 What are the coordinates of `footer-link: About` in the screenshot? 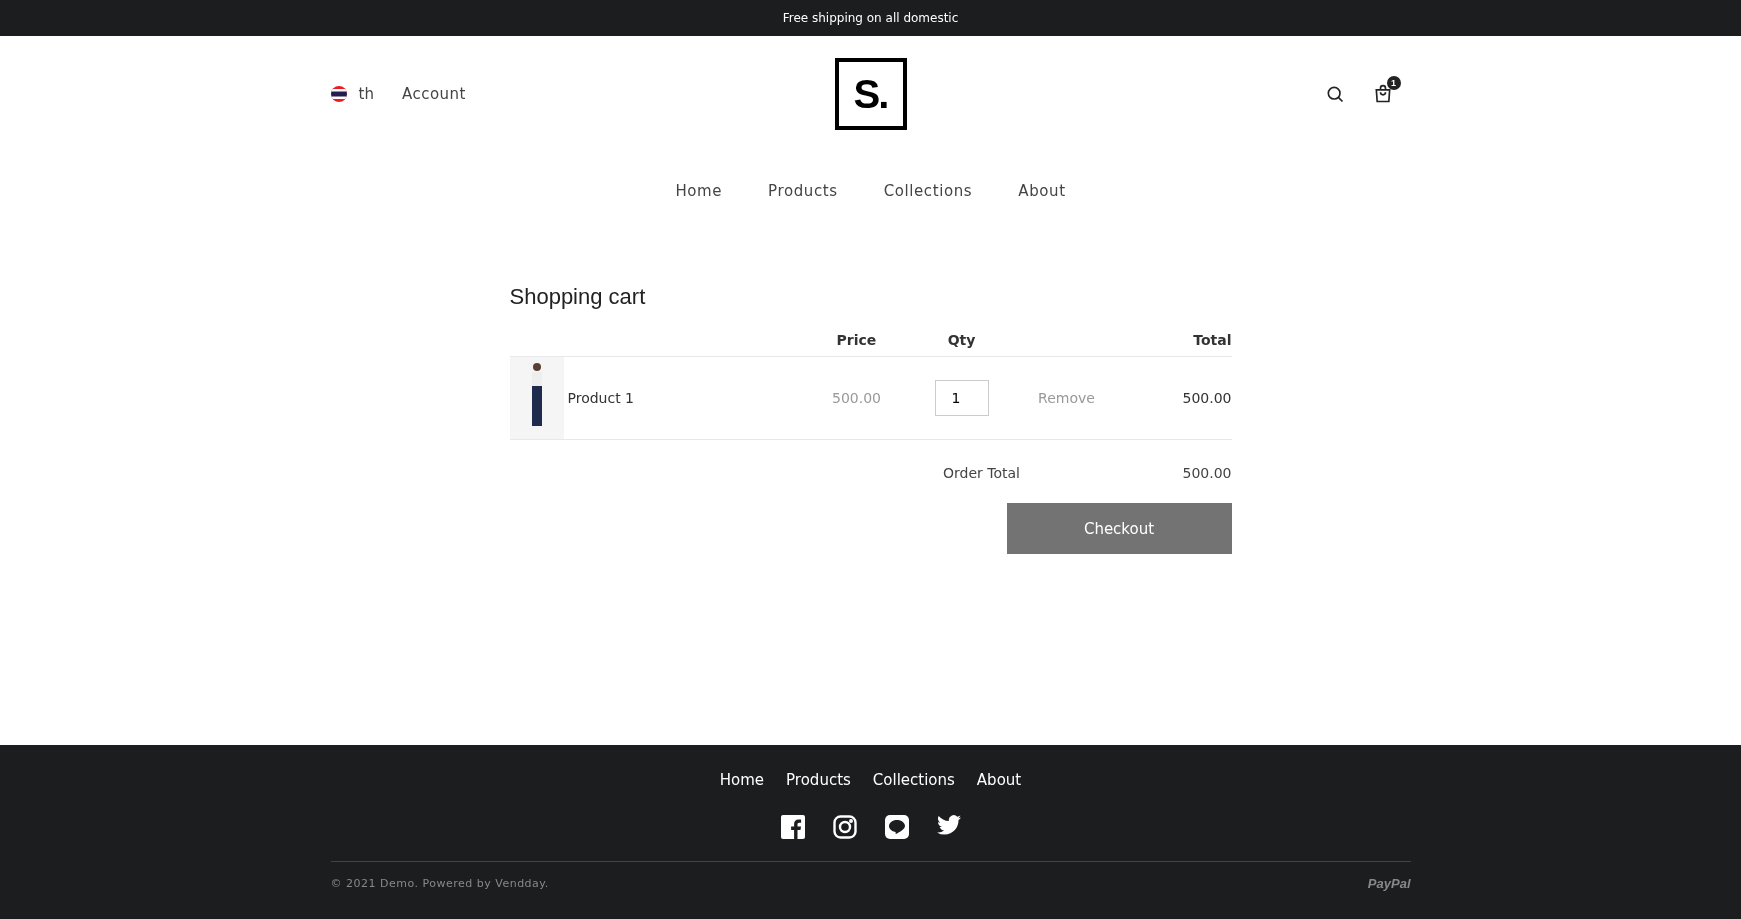 It's located at (999, 780).